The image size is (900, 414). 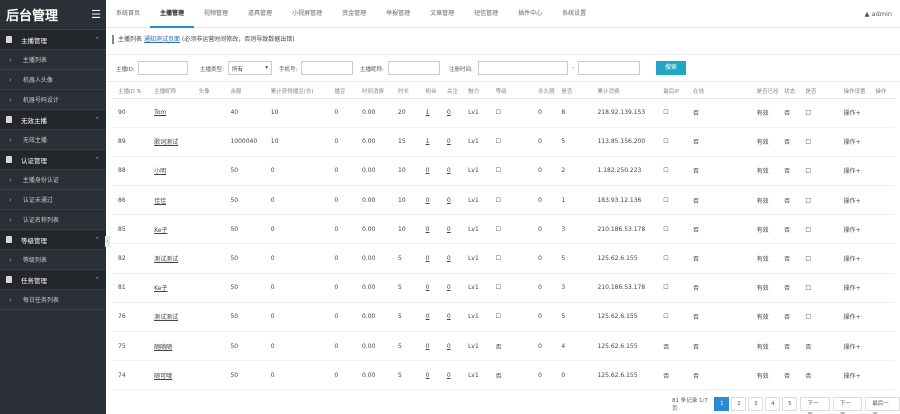 I want to click on sidebar-item: › 认证未通过, so click(x=53, y=200).